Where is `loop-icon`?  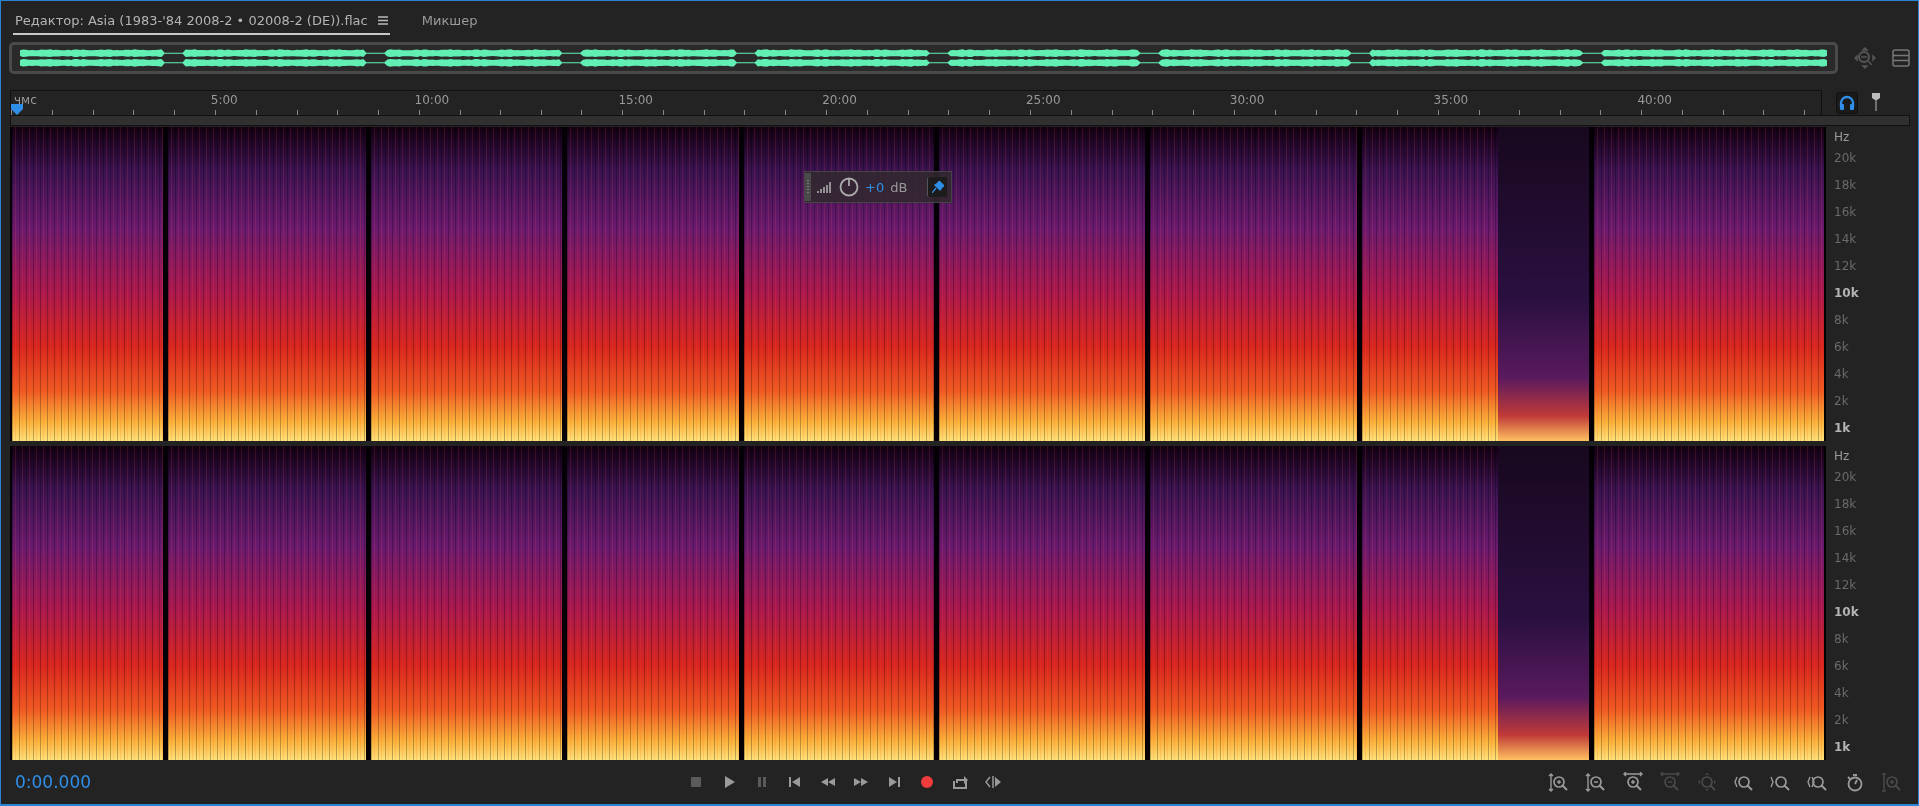 loop-icon is located at coordinates (960, 782).